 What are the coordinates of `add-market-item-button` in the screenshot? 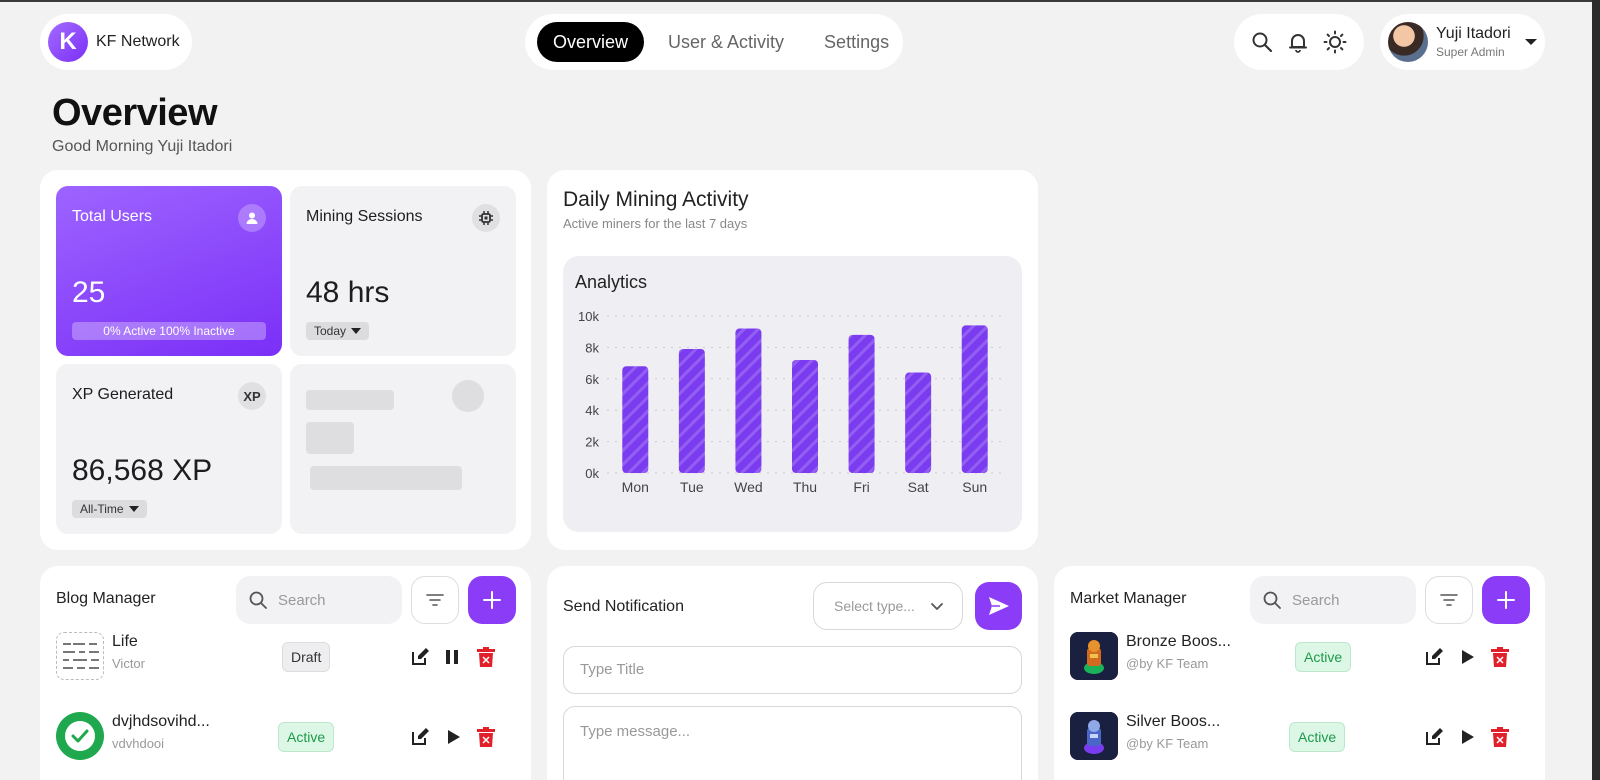 It's located at (1506, 600).